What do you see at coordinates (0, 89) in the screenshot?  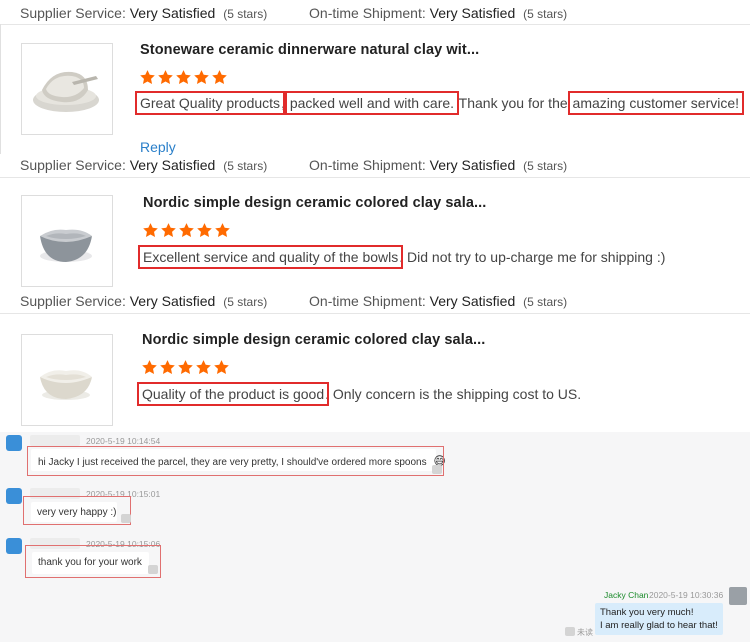 I see `card-divider` at bounding box center [0, 89].